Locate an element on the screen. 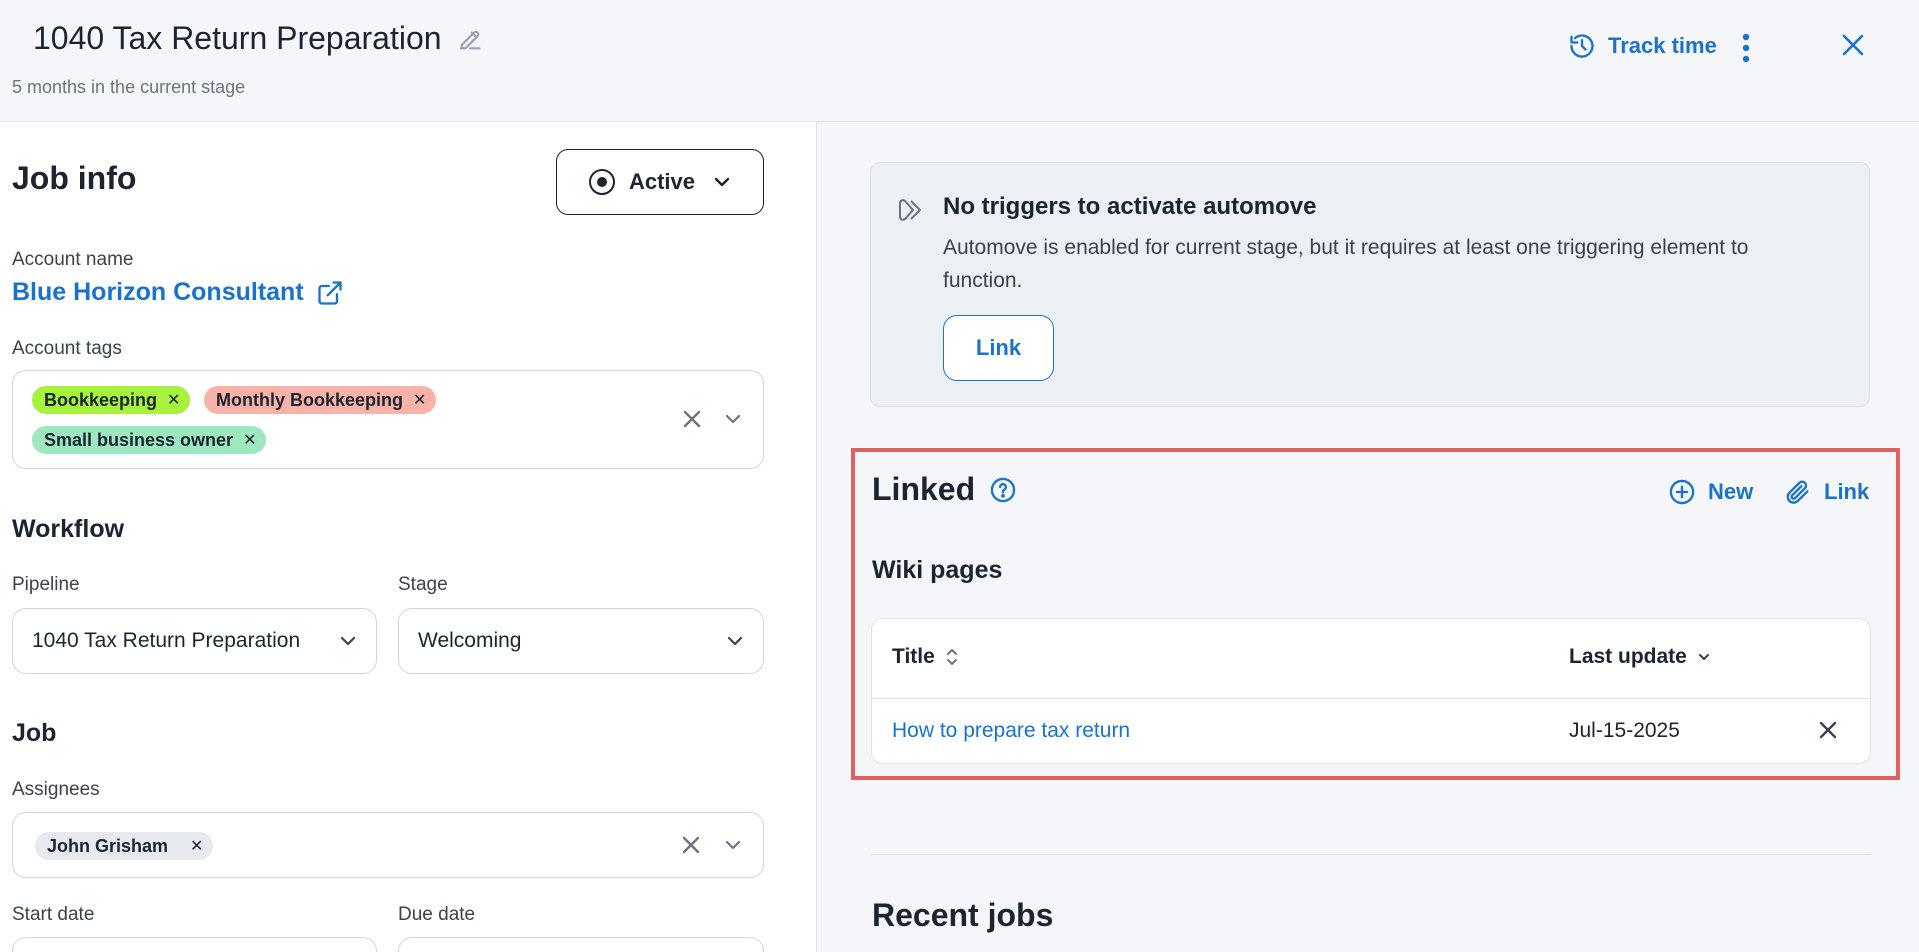 The width and height of the screenshot is (1919, 952). due-date-label: Due date is located at coordinates (437, 914).